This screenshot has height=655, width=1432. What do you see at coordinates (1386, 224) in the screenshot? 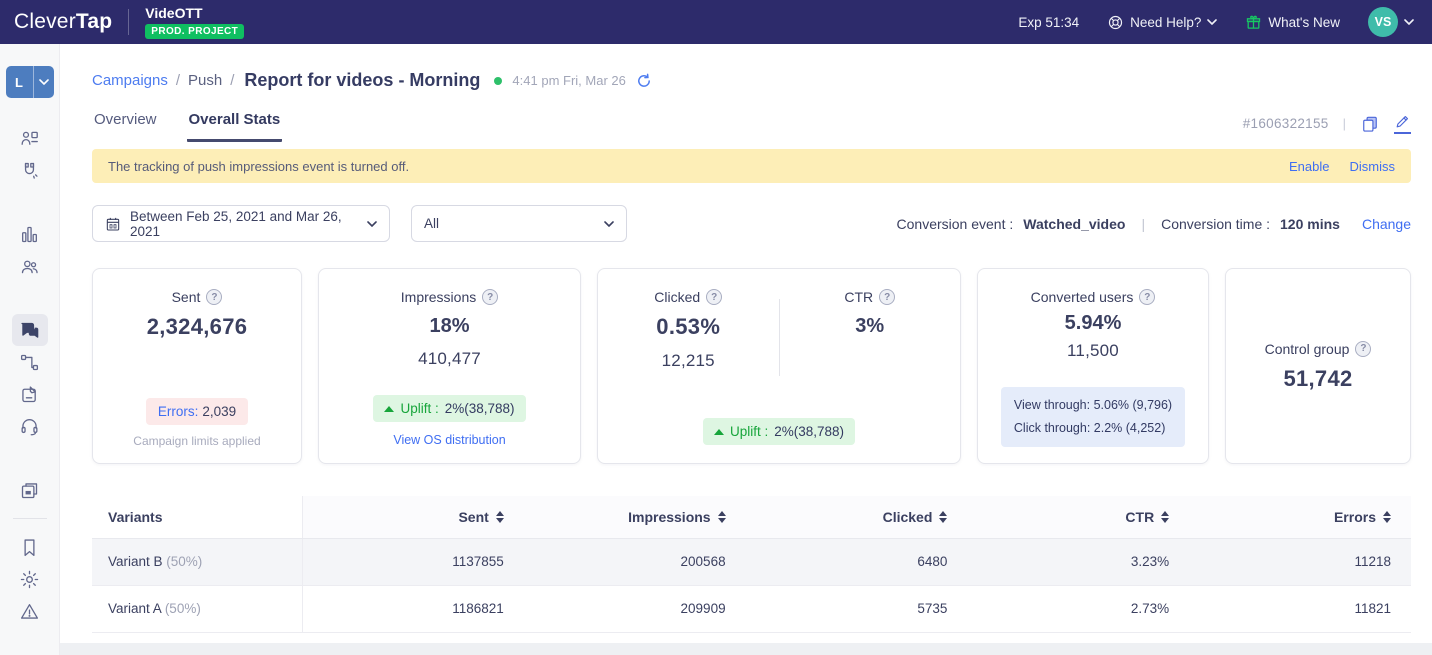
I see `change-link: Change` at bounding box center [1386, 224].